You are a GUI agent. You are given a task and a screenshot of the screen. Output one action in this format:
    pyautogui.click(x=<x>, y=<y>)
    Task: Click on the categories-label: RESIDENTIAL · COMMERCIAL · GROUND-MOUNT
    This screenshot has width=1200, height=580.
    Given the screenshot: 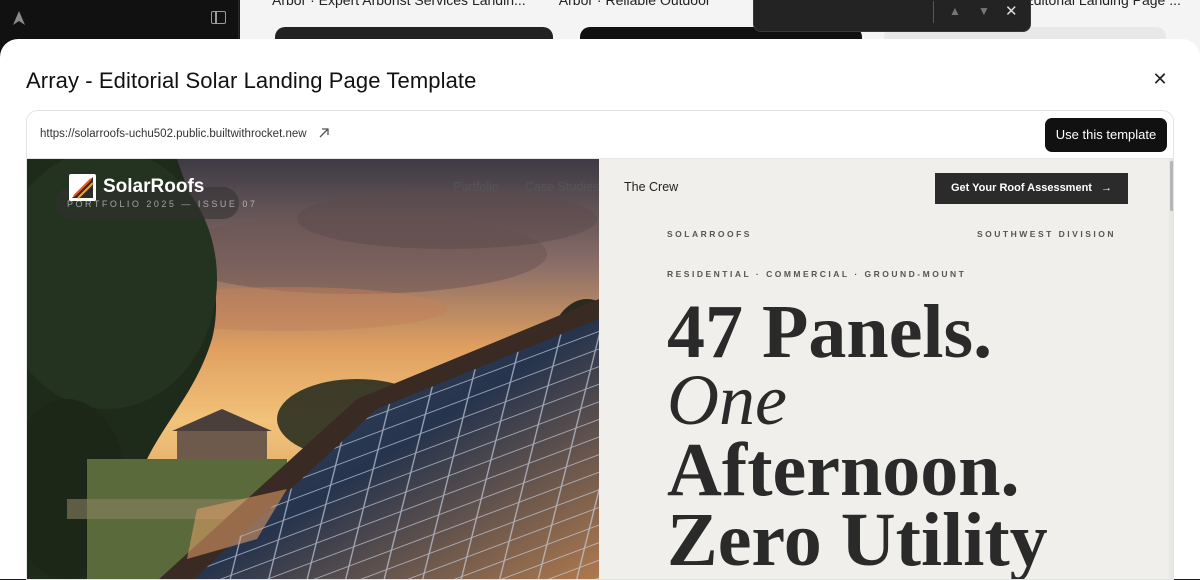 What is the action you would take?
    pyautogui.click(x=817, y=274)
    